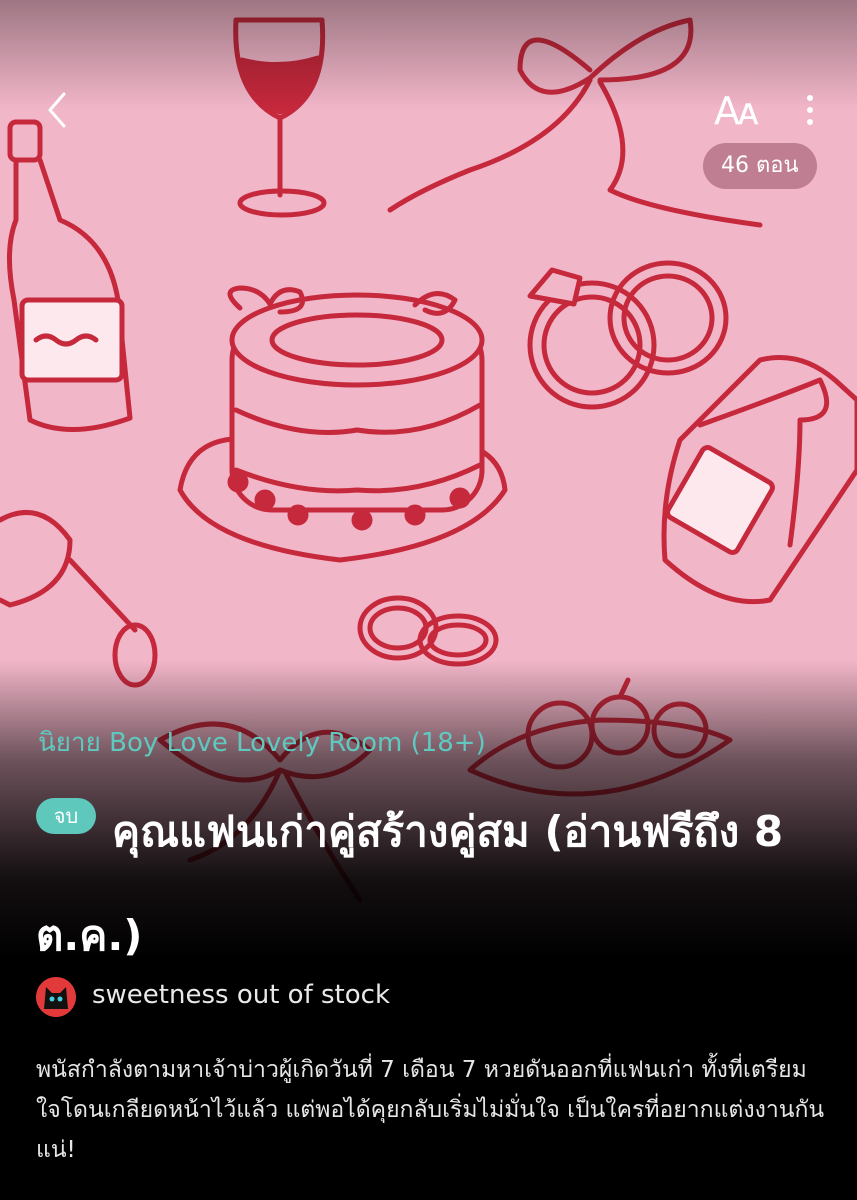  I want to click on chevron-left-icon, so click(57, 110).